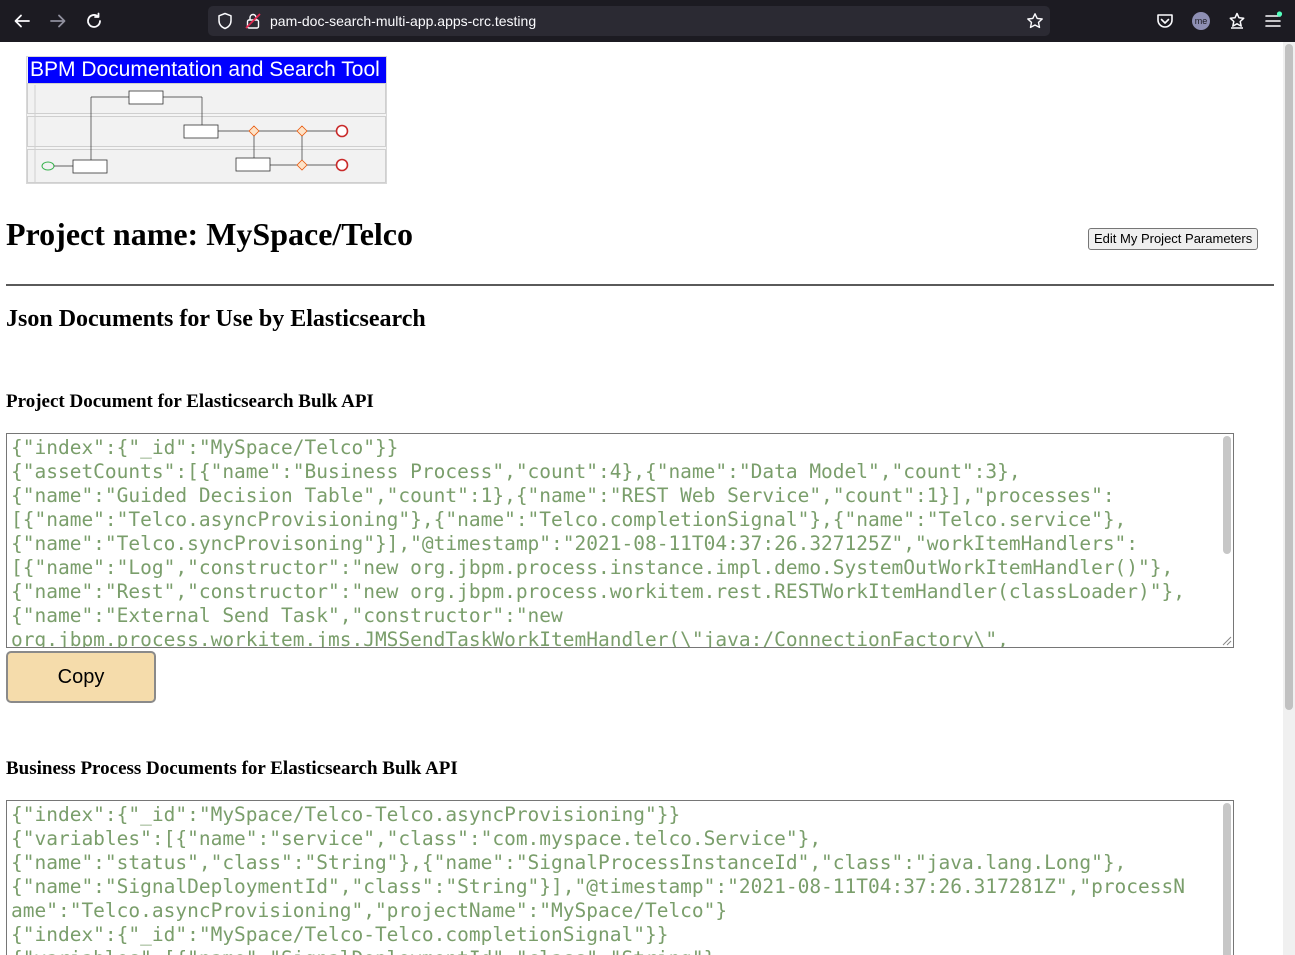 The height and width of the screenshot is (955, 1295). Describe the element at coordinates (81, 677) in the screenshot. I see `copy-button: Copy` at that location.